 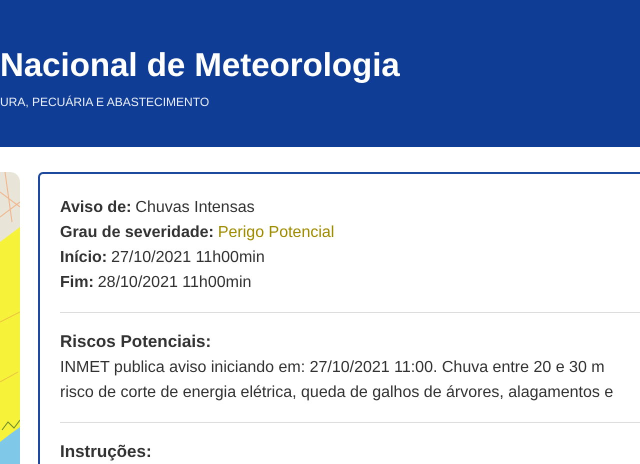 I want to click on field-value: Chuvas Intensas, so click(x=195, y=207).